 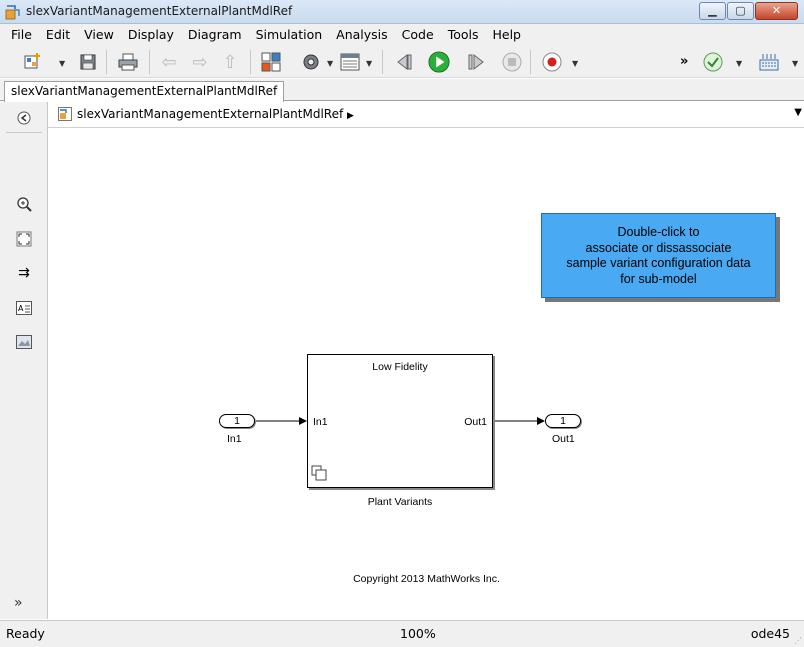 What do you see at coordinates (400, 367) in the screenshot?
I see `block-variant-title: Low Fidelity` at bounding box center [400, 367].